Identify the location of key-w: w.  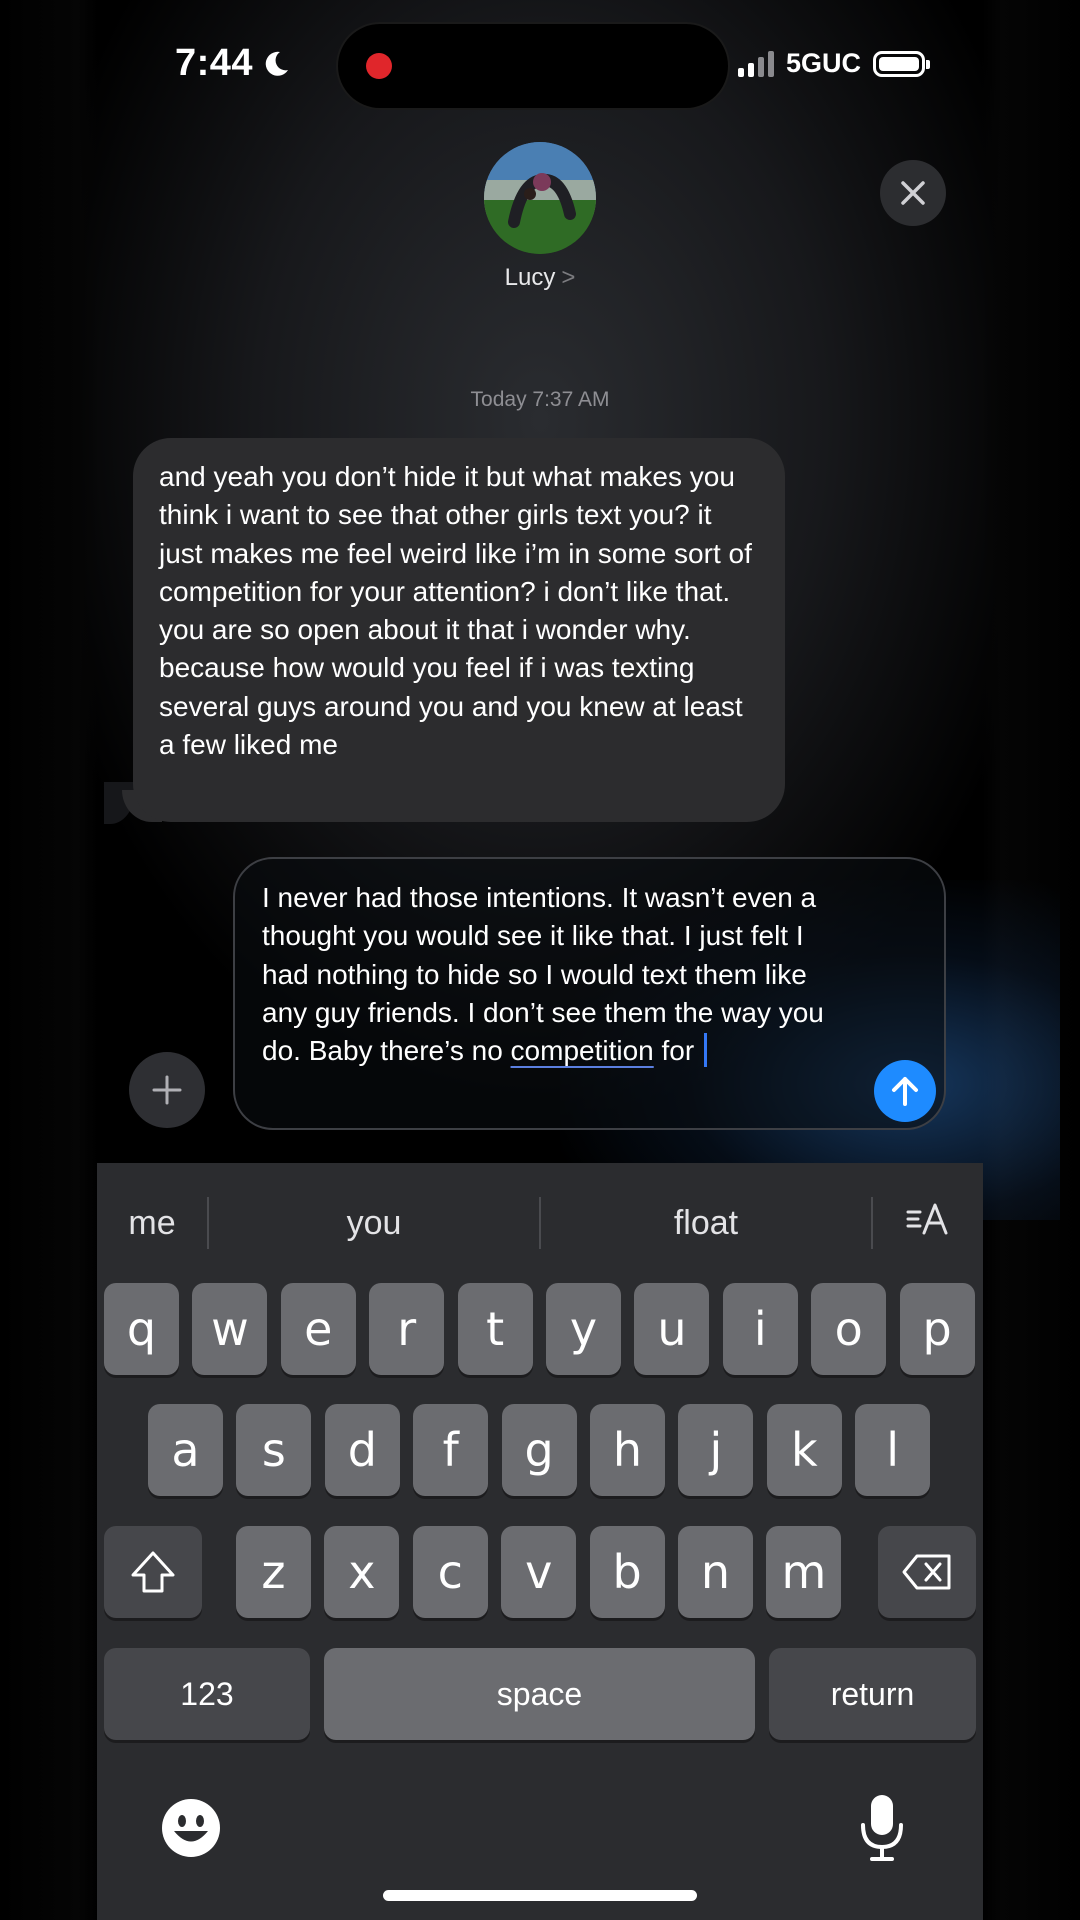
(230, 1329).